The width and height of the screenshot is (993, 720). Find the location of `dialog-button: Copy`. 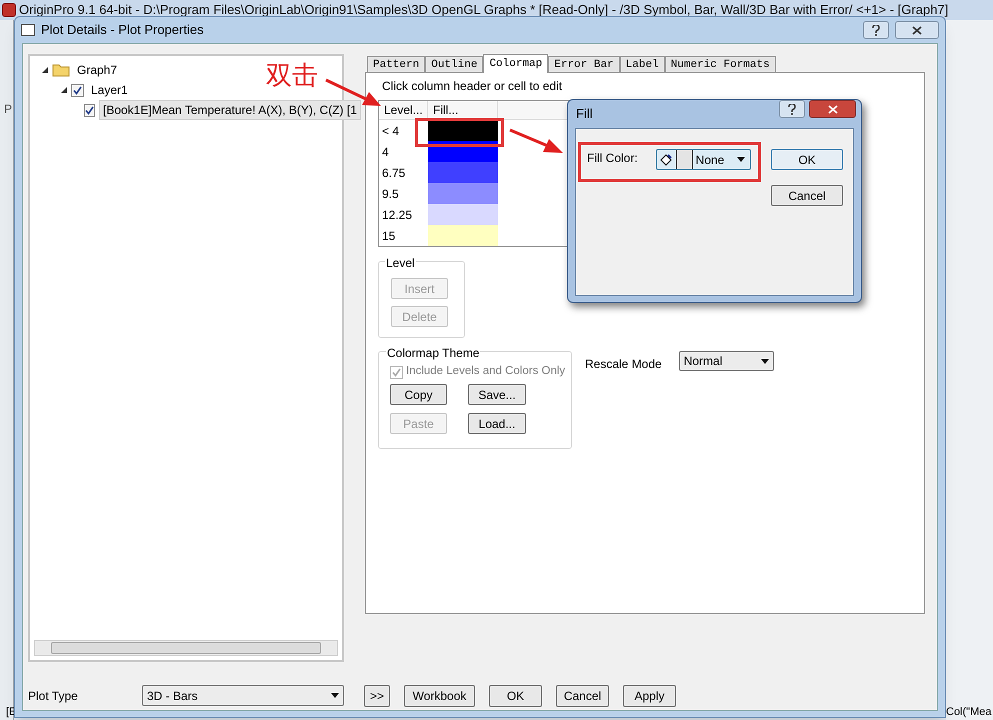

dialog-button: Copy is located at coordinates (418, 394).